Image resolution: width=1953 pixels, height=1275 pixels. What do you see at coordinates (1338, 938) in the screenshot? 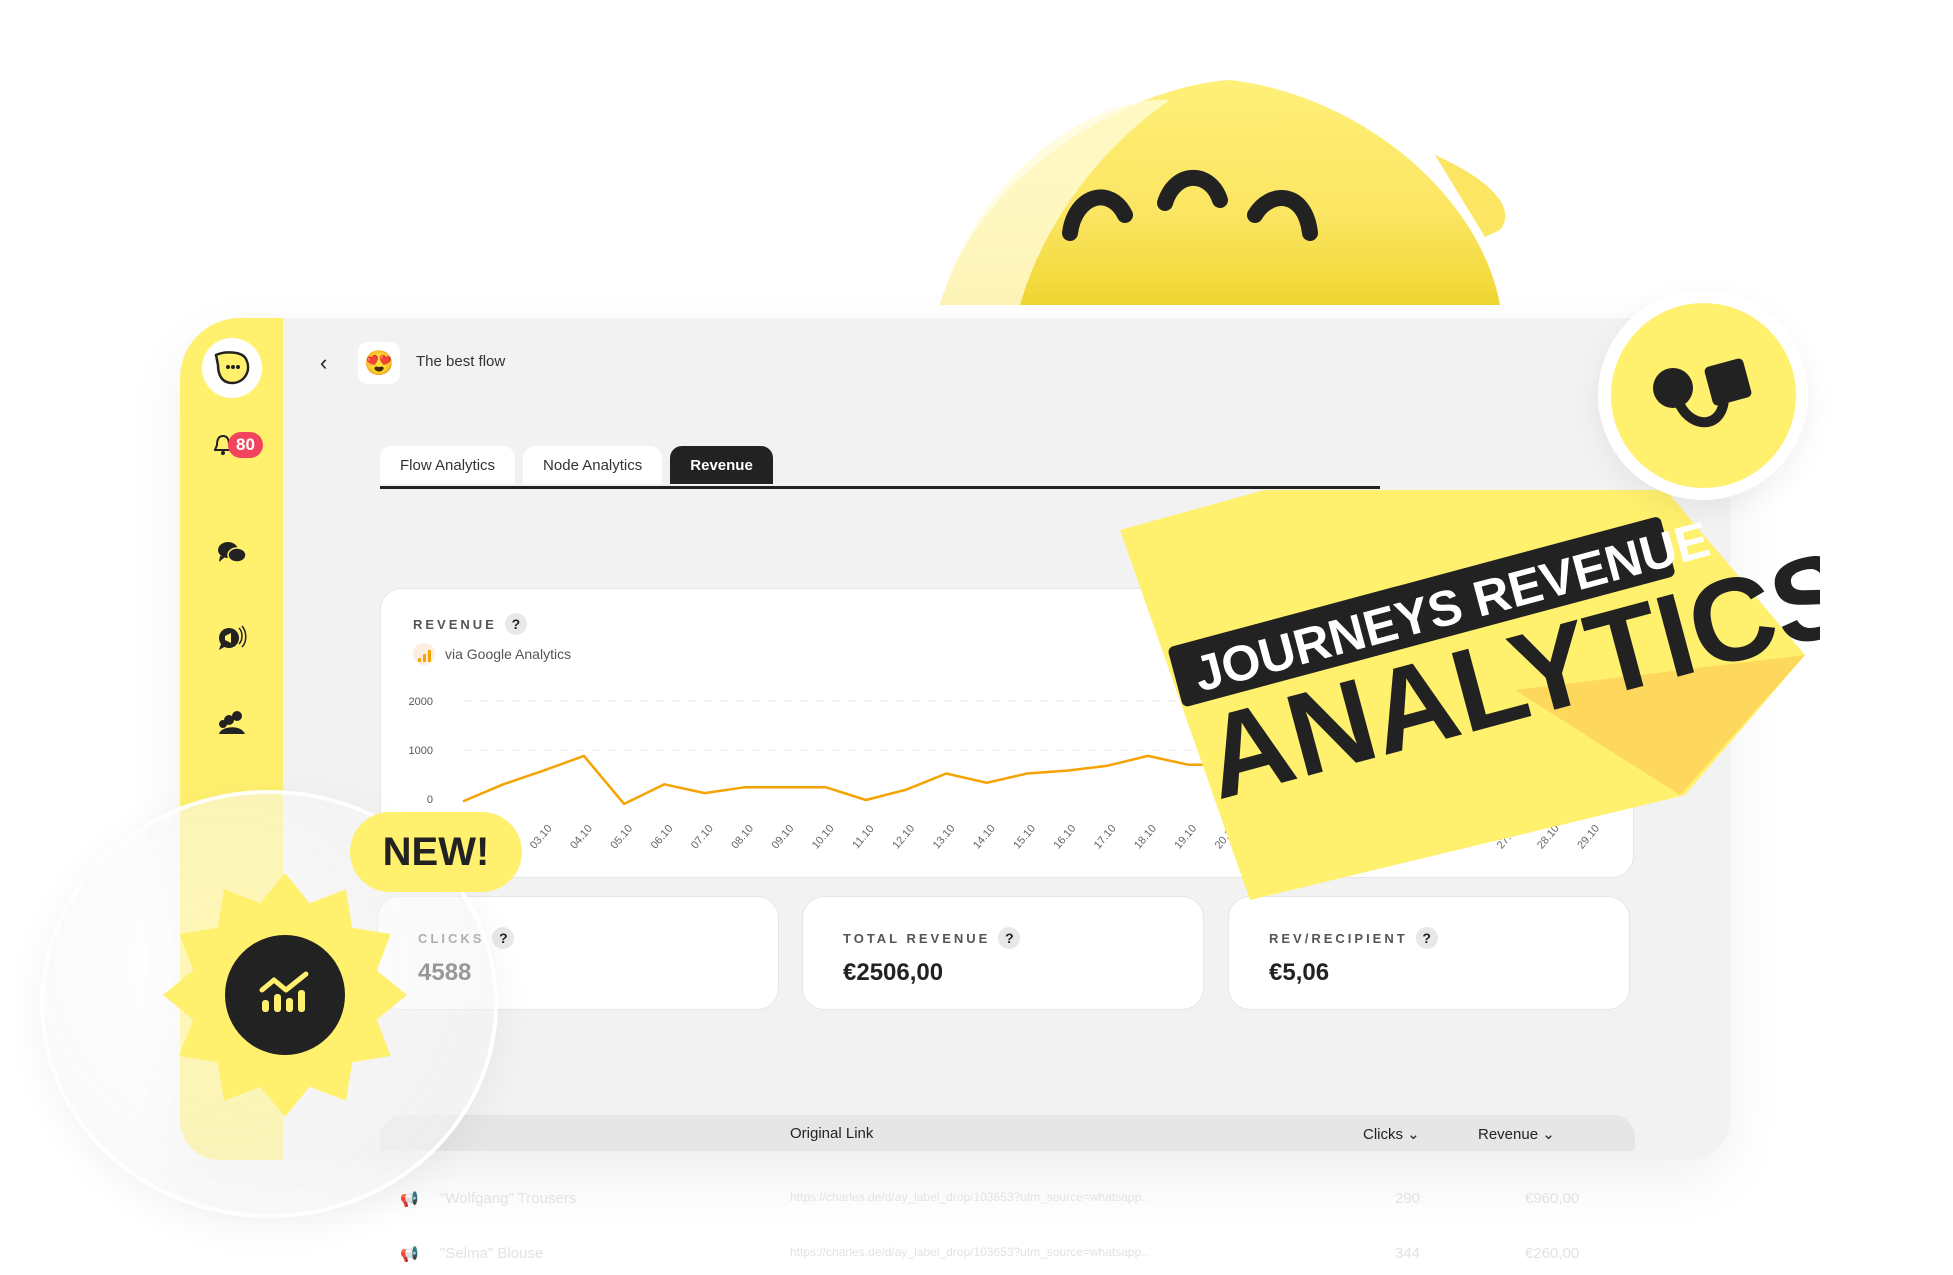
I see `stat-label: REV/RECIPIENT` at bounding box center [1338, 938].